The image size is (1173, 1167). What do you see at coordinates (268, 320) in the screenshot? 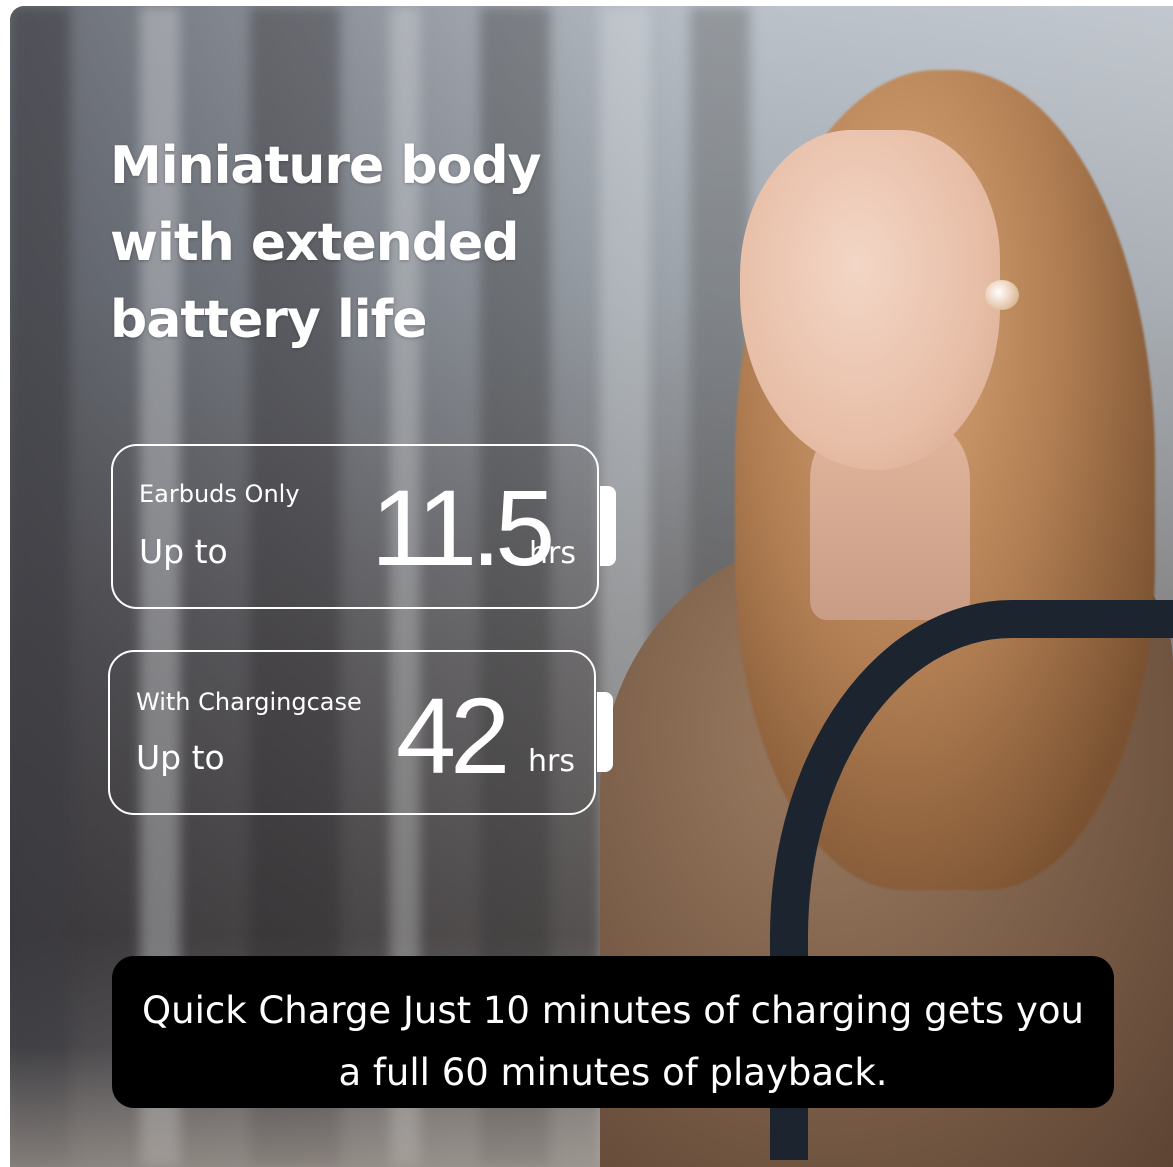
I see `headline-line: battery life` at bounding box center [268, 320].